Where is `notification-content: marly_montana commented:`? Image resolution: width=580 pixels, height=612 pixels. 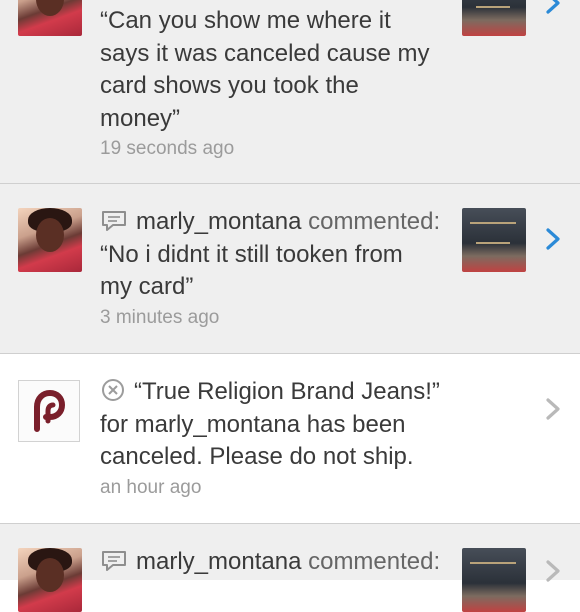
notification-content: marly_montana commented: is located at coordinates (280, 562).